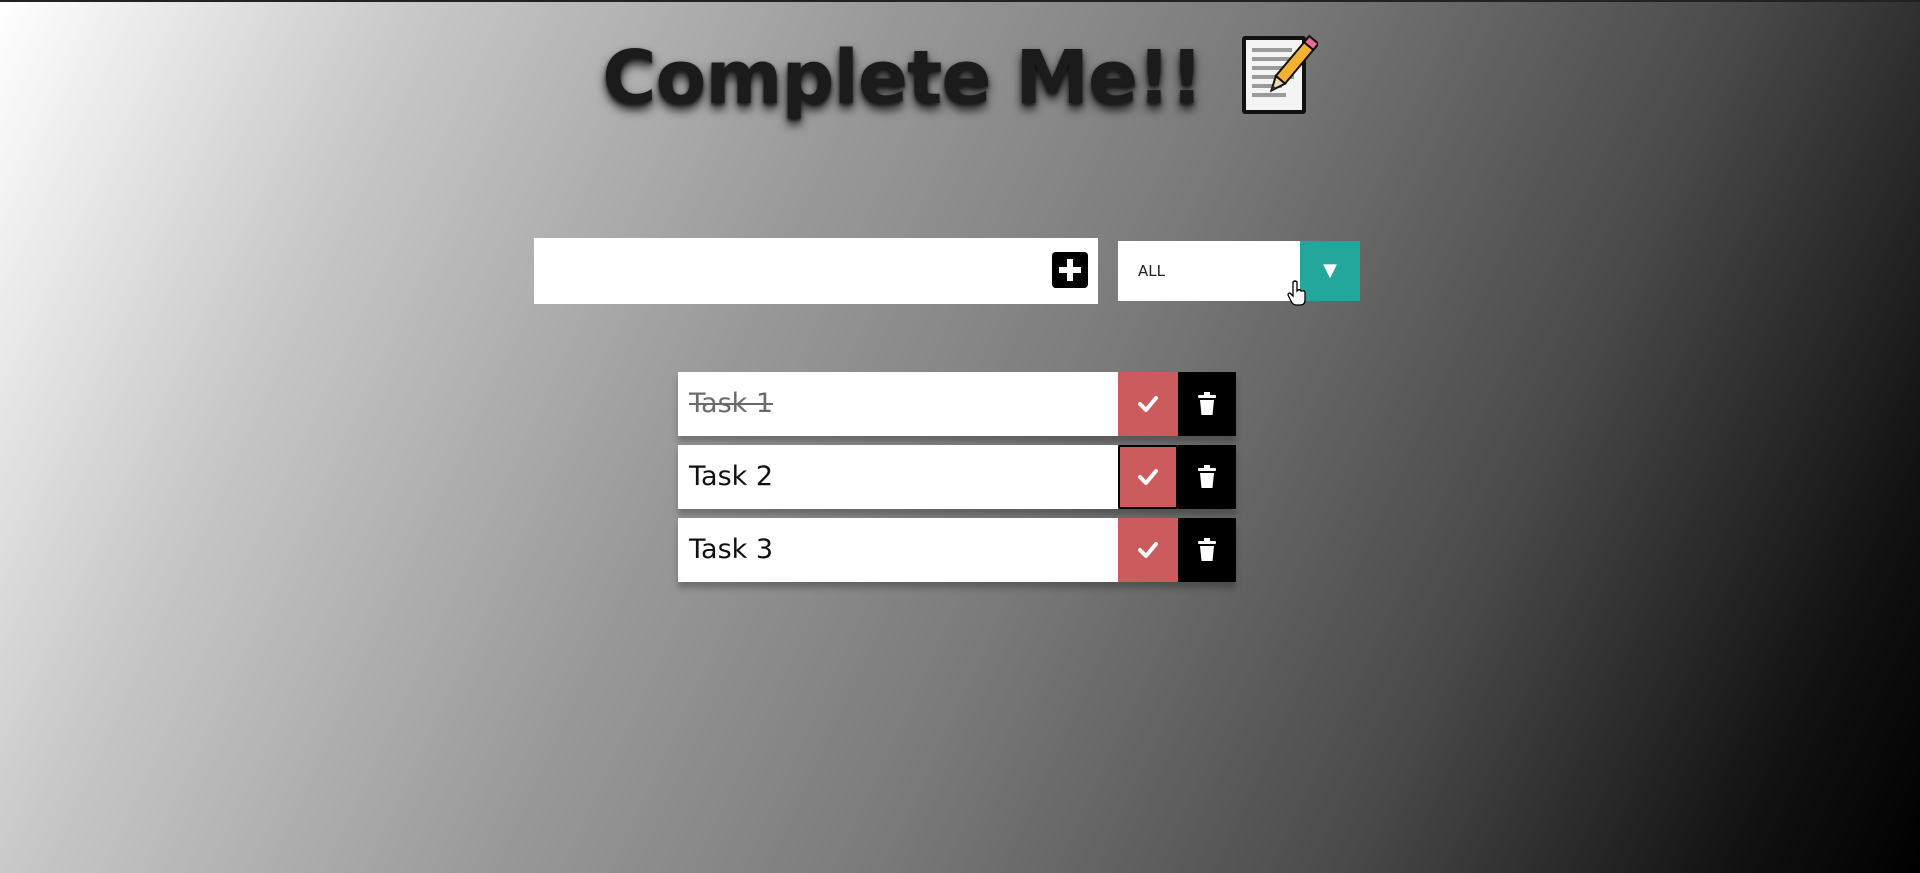  I want to click on task-input-container, so click(816, 271).